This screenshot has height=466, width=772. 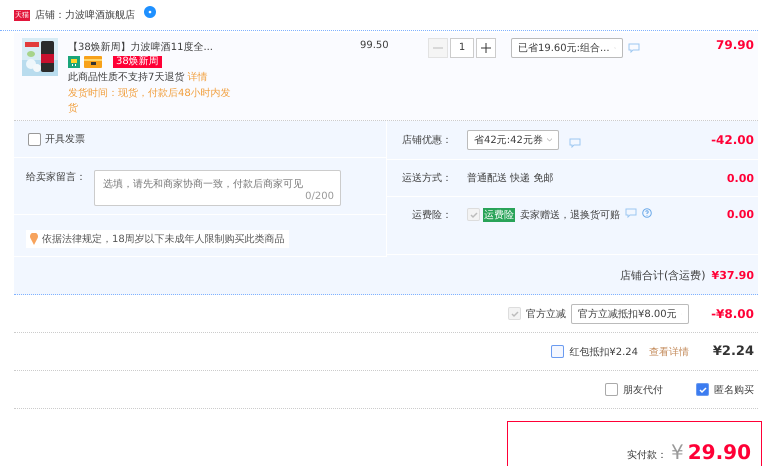 I want to click on age-notice: 依据法律规定，18周岁以下未成年人限制购买此类商品, so click(x=163, y=239).